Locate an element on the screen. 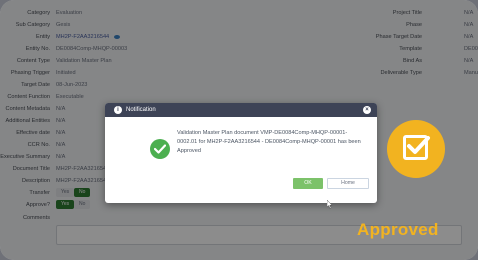  close-icon: × is located at coordinates (367, 110).